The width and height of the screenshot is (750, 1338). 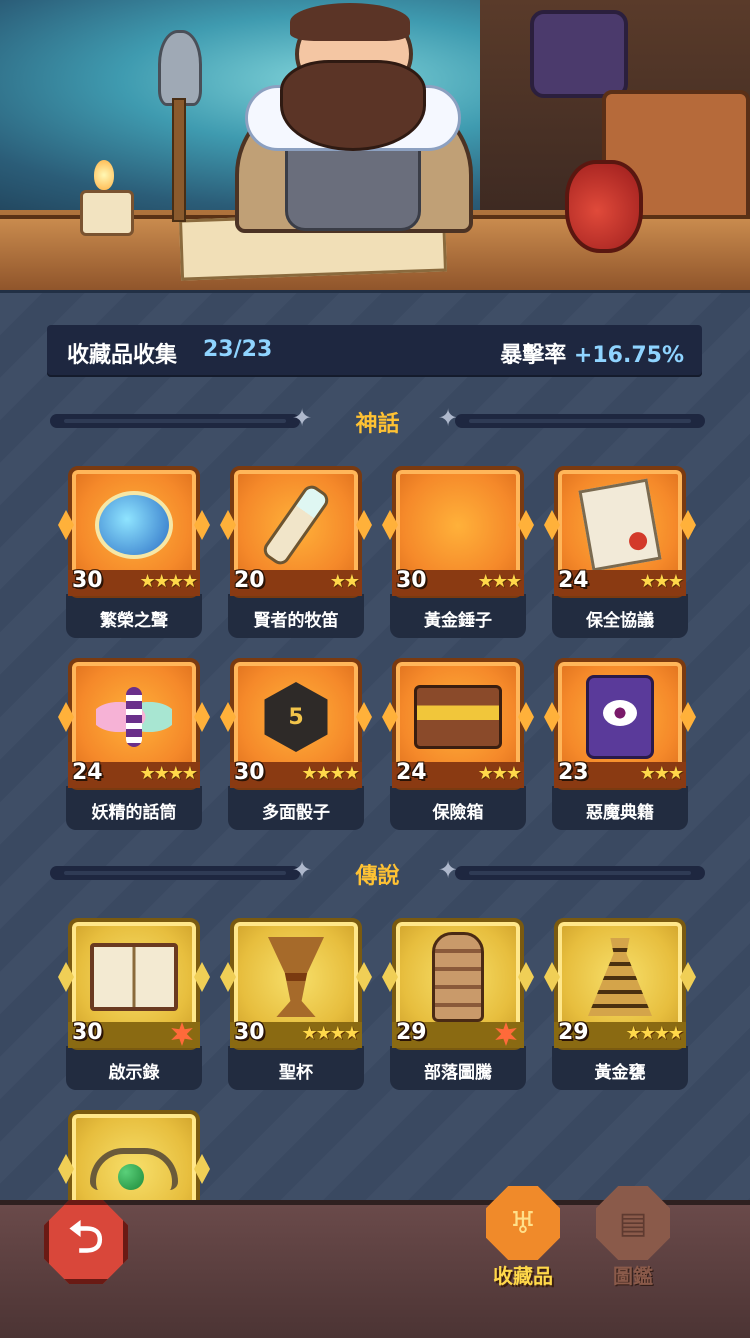 What do you see at coordinates (86, 1237) in the screenshot?
I see `back-arrow-icon: ⮌` at bounding box center [86, 1237].